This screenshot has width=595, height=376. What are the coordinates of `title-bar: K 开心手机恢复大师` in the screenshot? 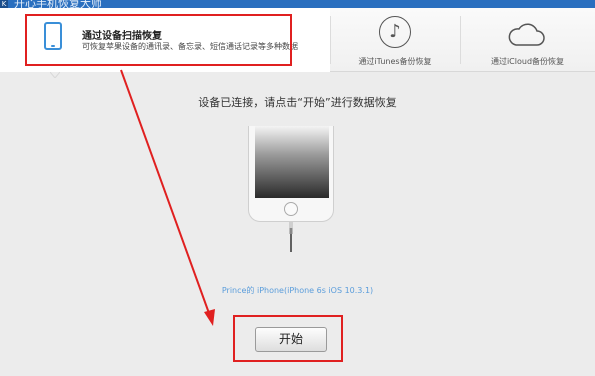 It's located at (297, 5).